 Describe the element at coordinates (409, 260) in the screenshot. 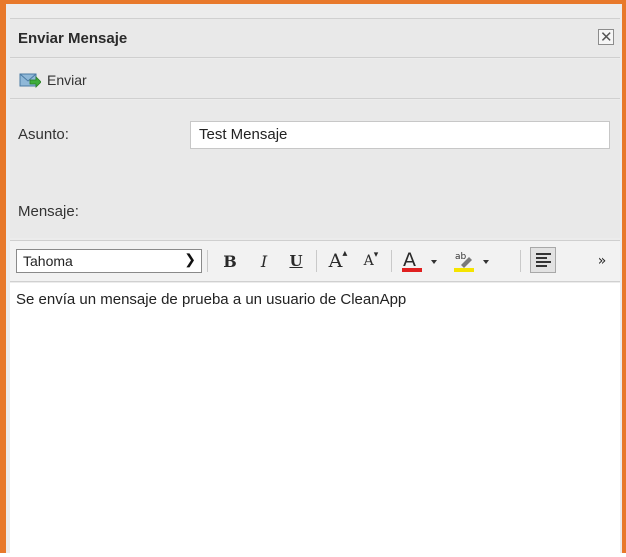

I see `svg-text: A` at that location.